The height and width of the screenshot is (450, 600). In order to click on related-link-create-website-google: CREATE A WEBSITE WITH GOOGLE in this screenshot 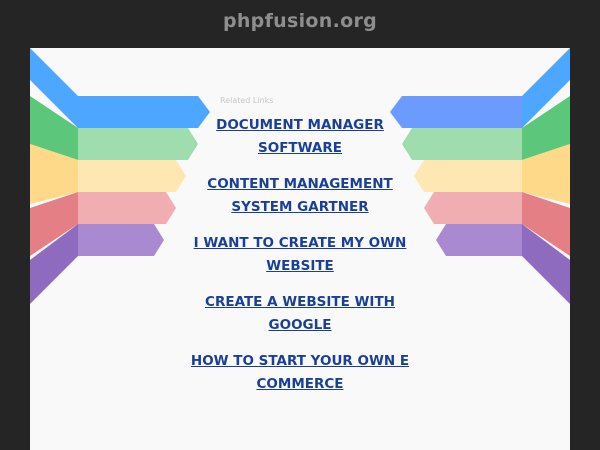, I will do `click(300, 314)`.